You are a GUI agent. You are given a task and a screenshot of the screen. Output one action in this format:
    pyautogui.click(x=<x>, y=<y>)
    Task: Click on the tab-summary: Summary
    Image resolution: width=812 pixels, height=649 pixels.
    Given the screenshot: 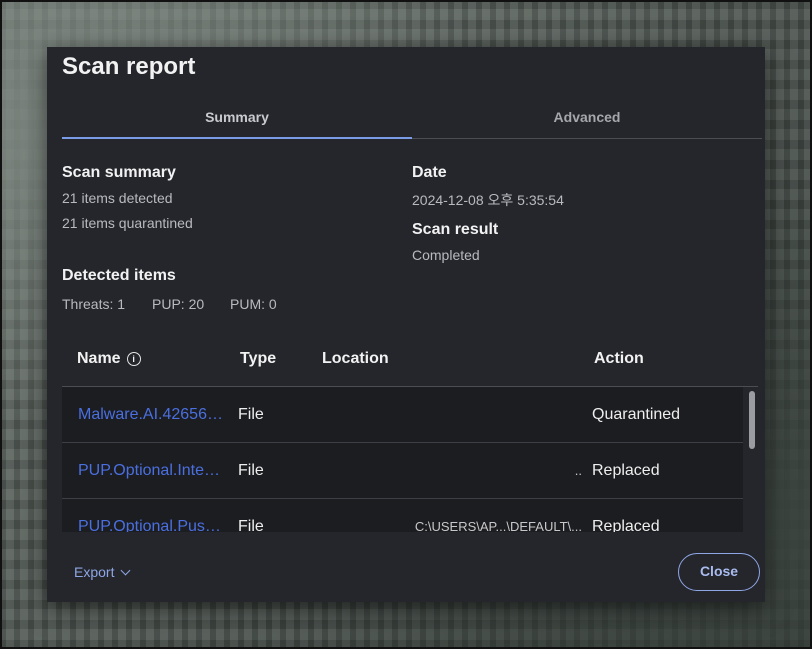 What is the action you would take?
    pyautogui.click(x=237, y=120)
    